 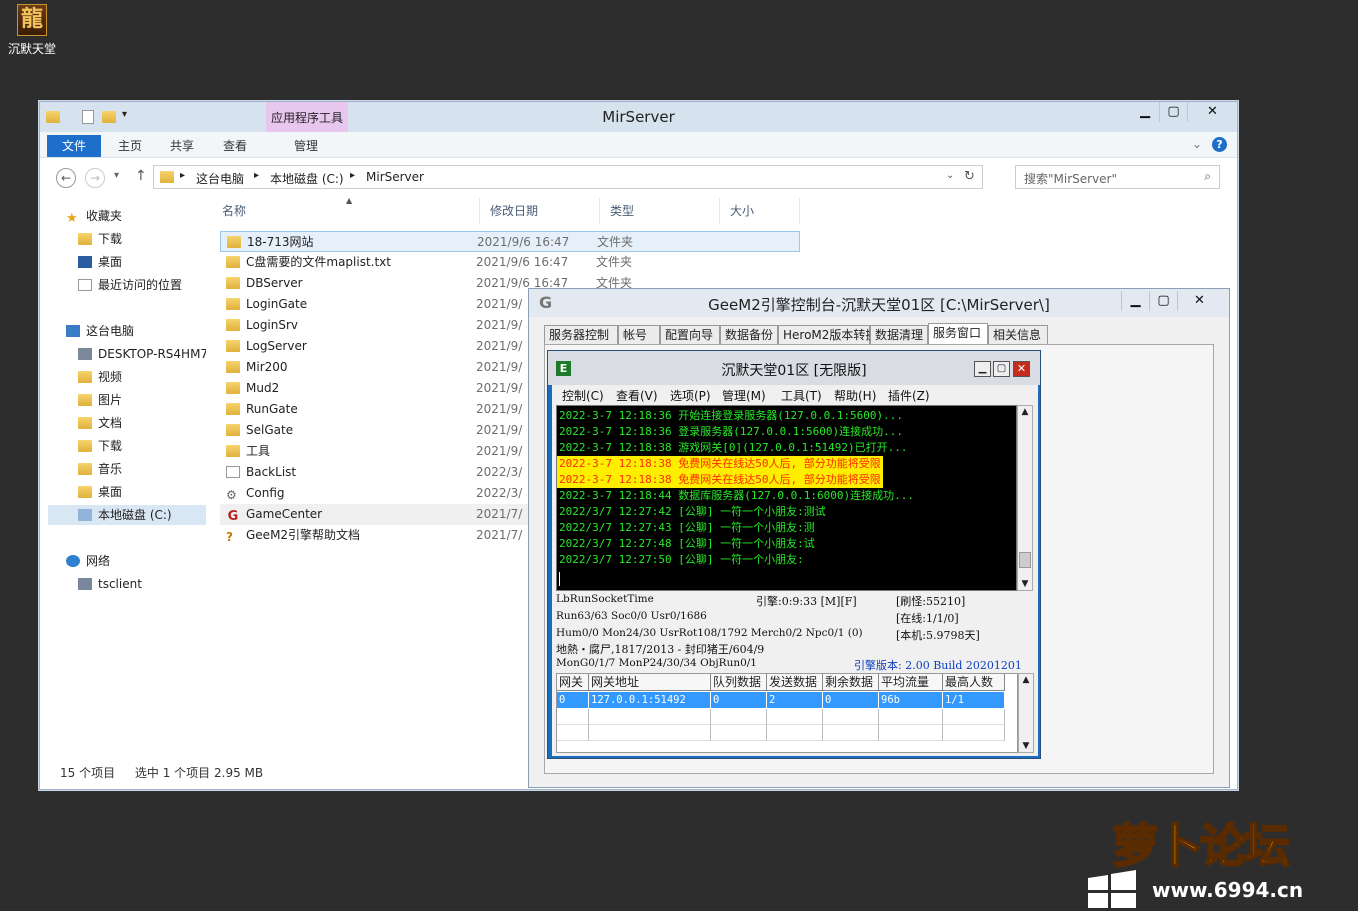 What do you see at coordinates (1145, 112) in the screenshot?
I see `minimize-button: ▁` at bounding box center [1145, 112].